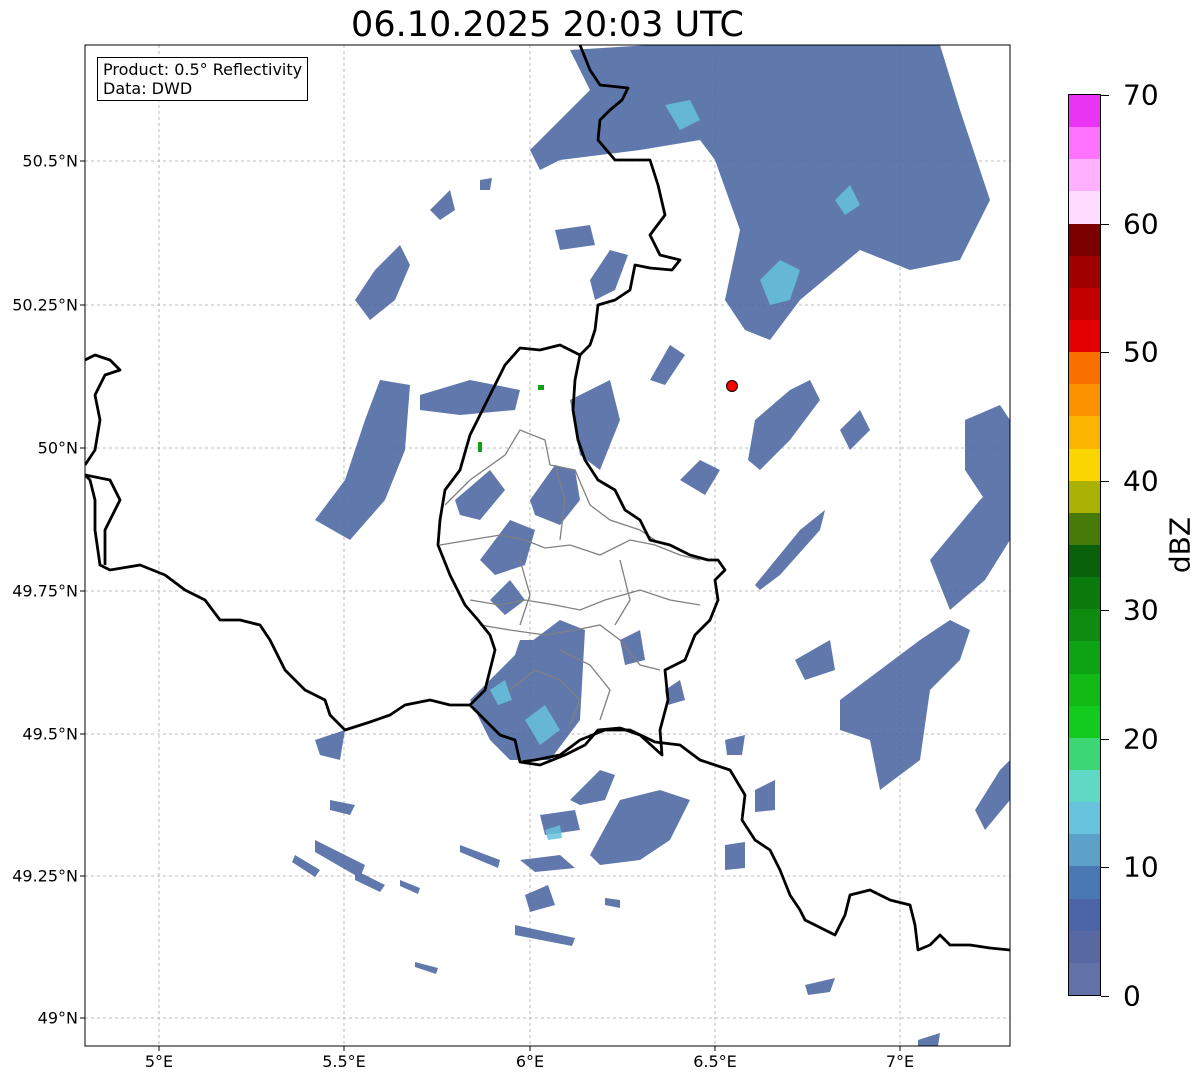 The height and width of the screenshot is (1081, 1202). What do you see at coordinates (203, 69) in the screenshot?
I see `product-label: Product: 0.5° Reflectivity` at bounding box center [203, 69].